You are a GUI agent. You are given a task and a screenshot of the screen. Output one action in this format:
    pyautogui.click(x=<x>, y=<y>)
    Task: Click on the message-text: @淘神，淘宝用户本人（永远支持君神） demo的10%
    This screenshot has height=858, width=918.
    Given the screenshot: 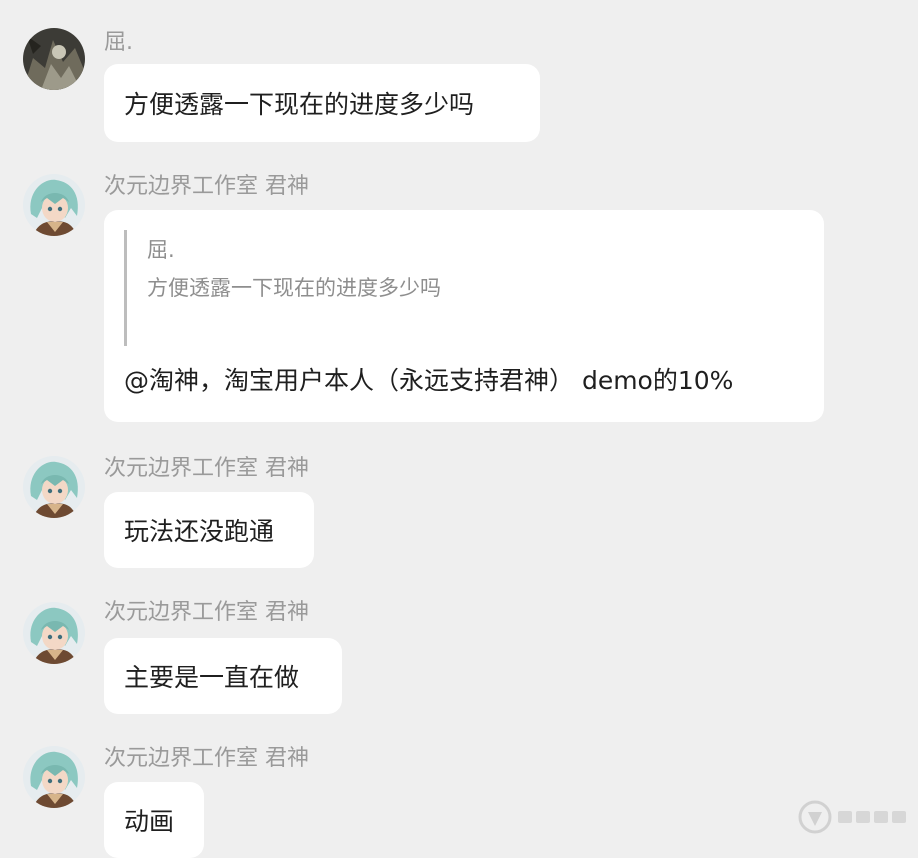 What is the action you would take?
    pyautogui.click(x=429, y=380)
    